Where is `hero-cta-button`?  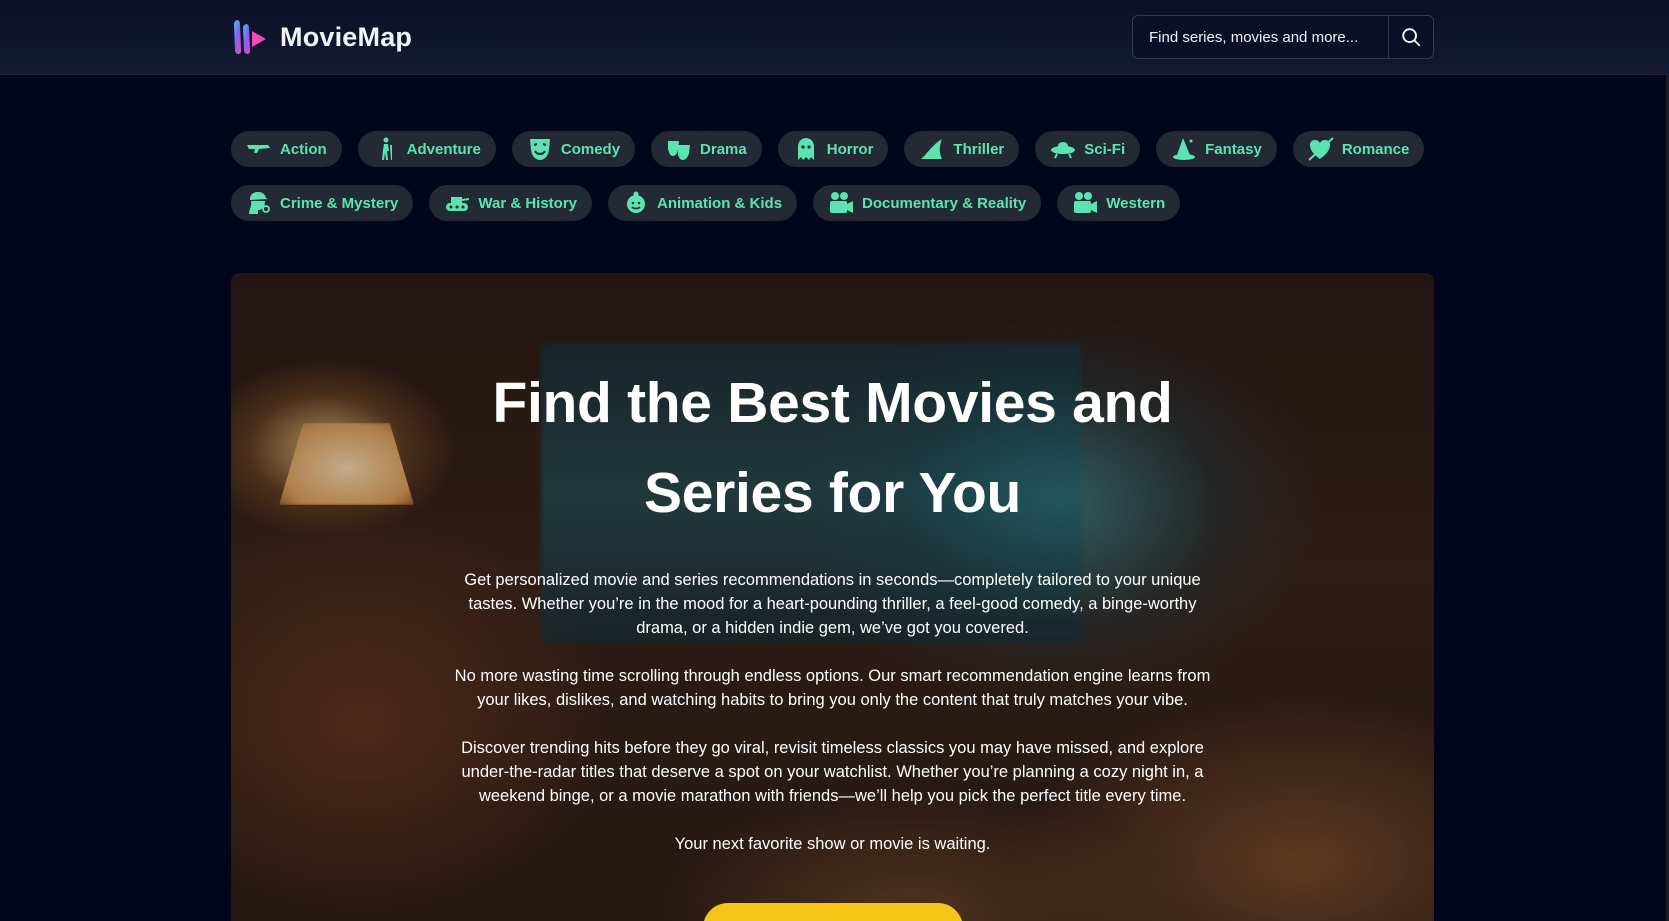
hero-cta-button is located at coordinates (833, 912).